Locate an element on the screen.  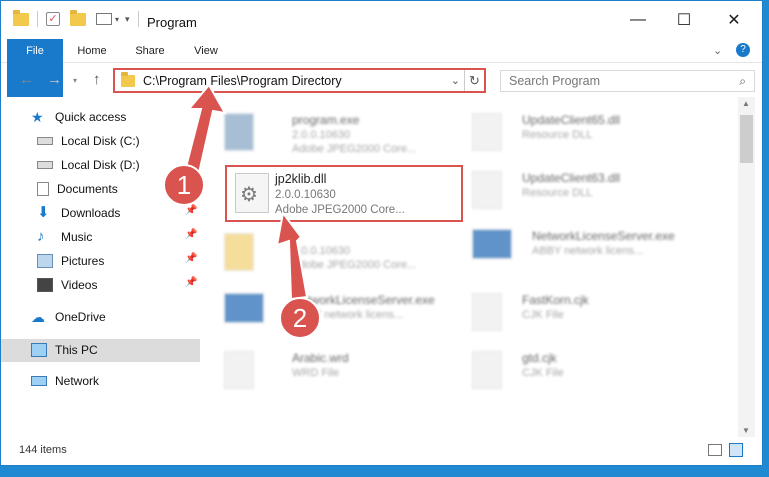
vertical-scrollbar: ▲ ▼ is located at coordinates (746, 267).